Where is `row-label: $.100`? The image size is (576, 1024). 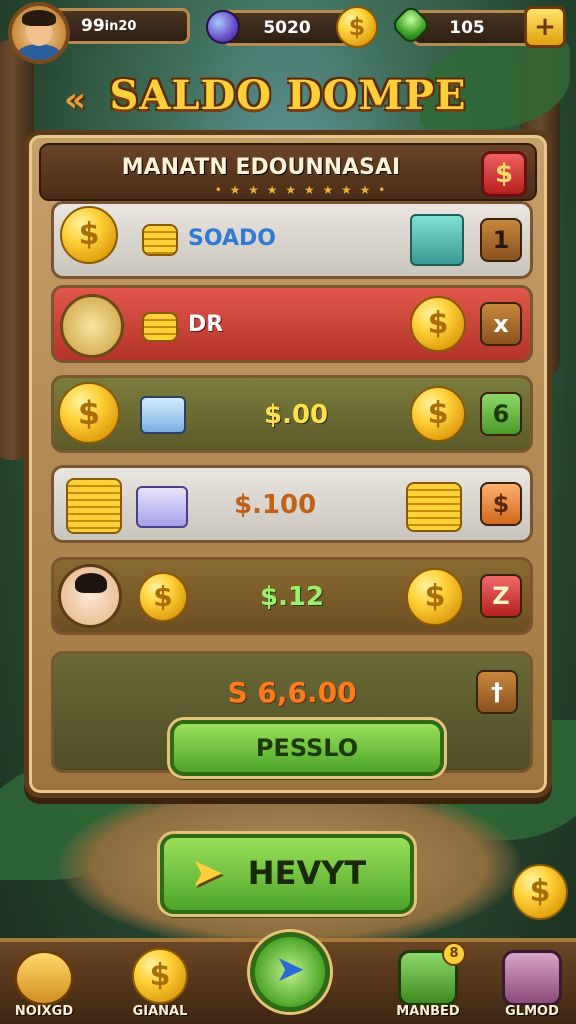
row-label: $.100 is located at coordinates (275, 505).